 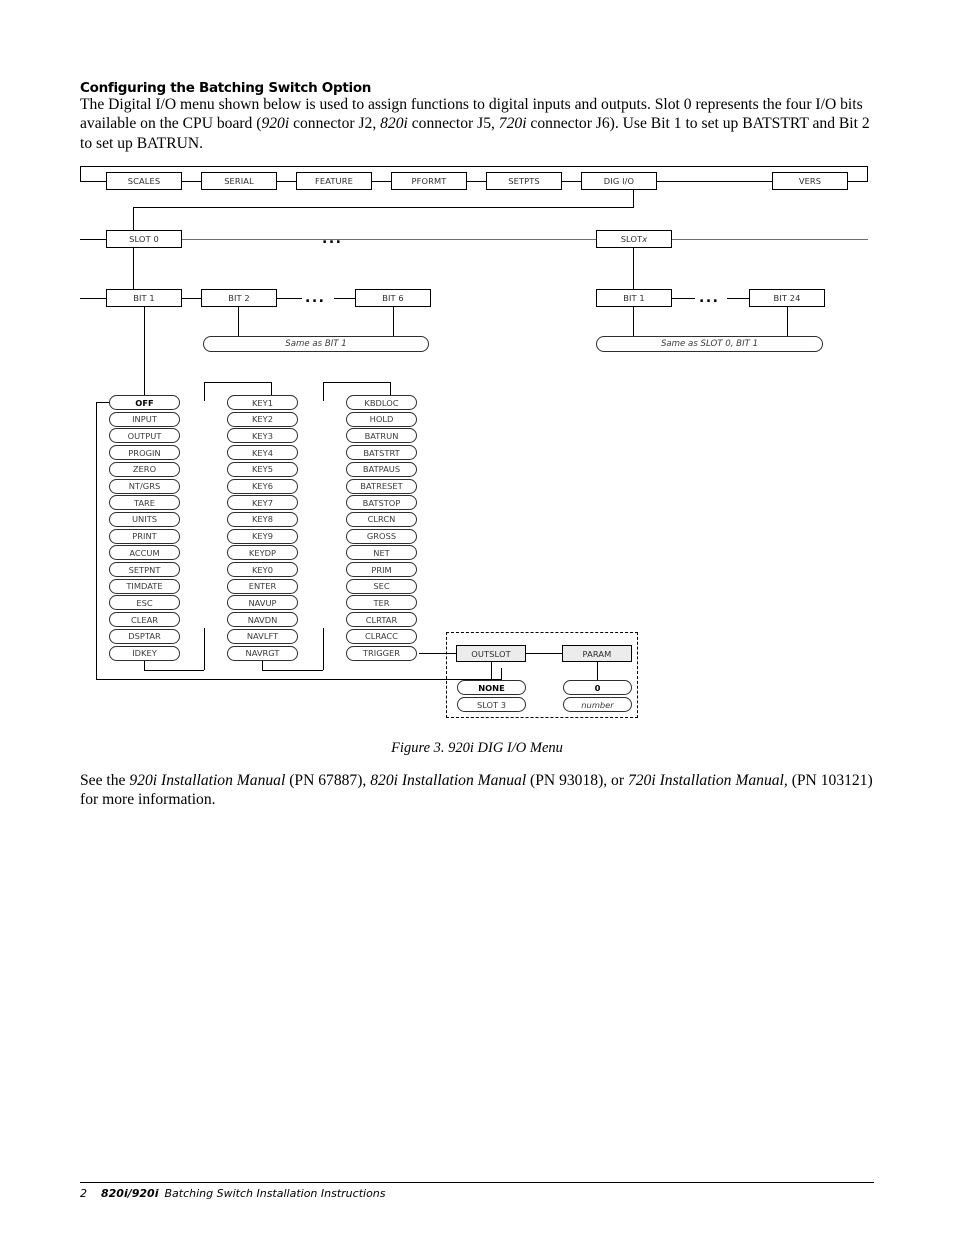 What do you see at coordinates (787, 298) in the screenshot?
I see `bit-box-right-bit24: BIT 24` at bounding box center [787, 298].